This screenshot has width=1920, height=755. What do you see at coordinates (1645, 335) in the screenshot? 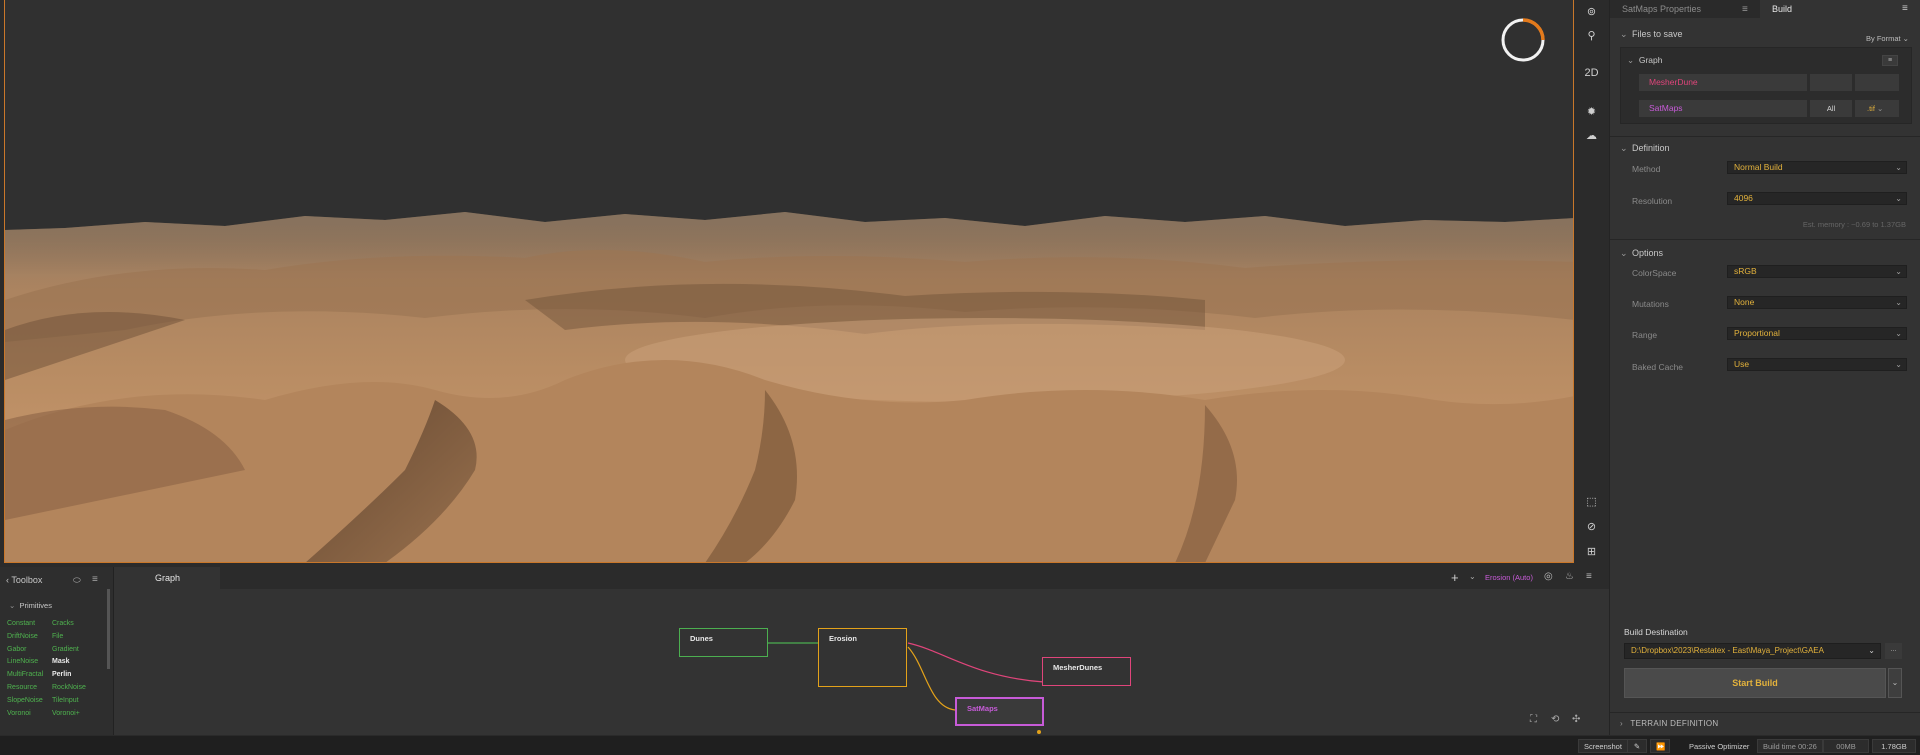
I see `range-label: Range` at bounding box center [1645, 335].